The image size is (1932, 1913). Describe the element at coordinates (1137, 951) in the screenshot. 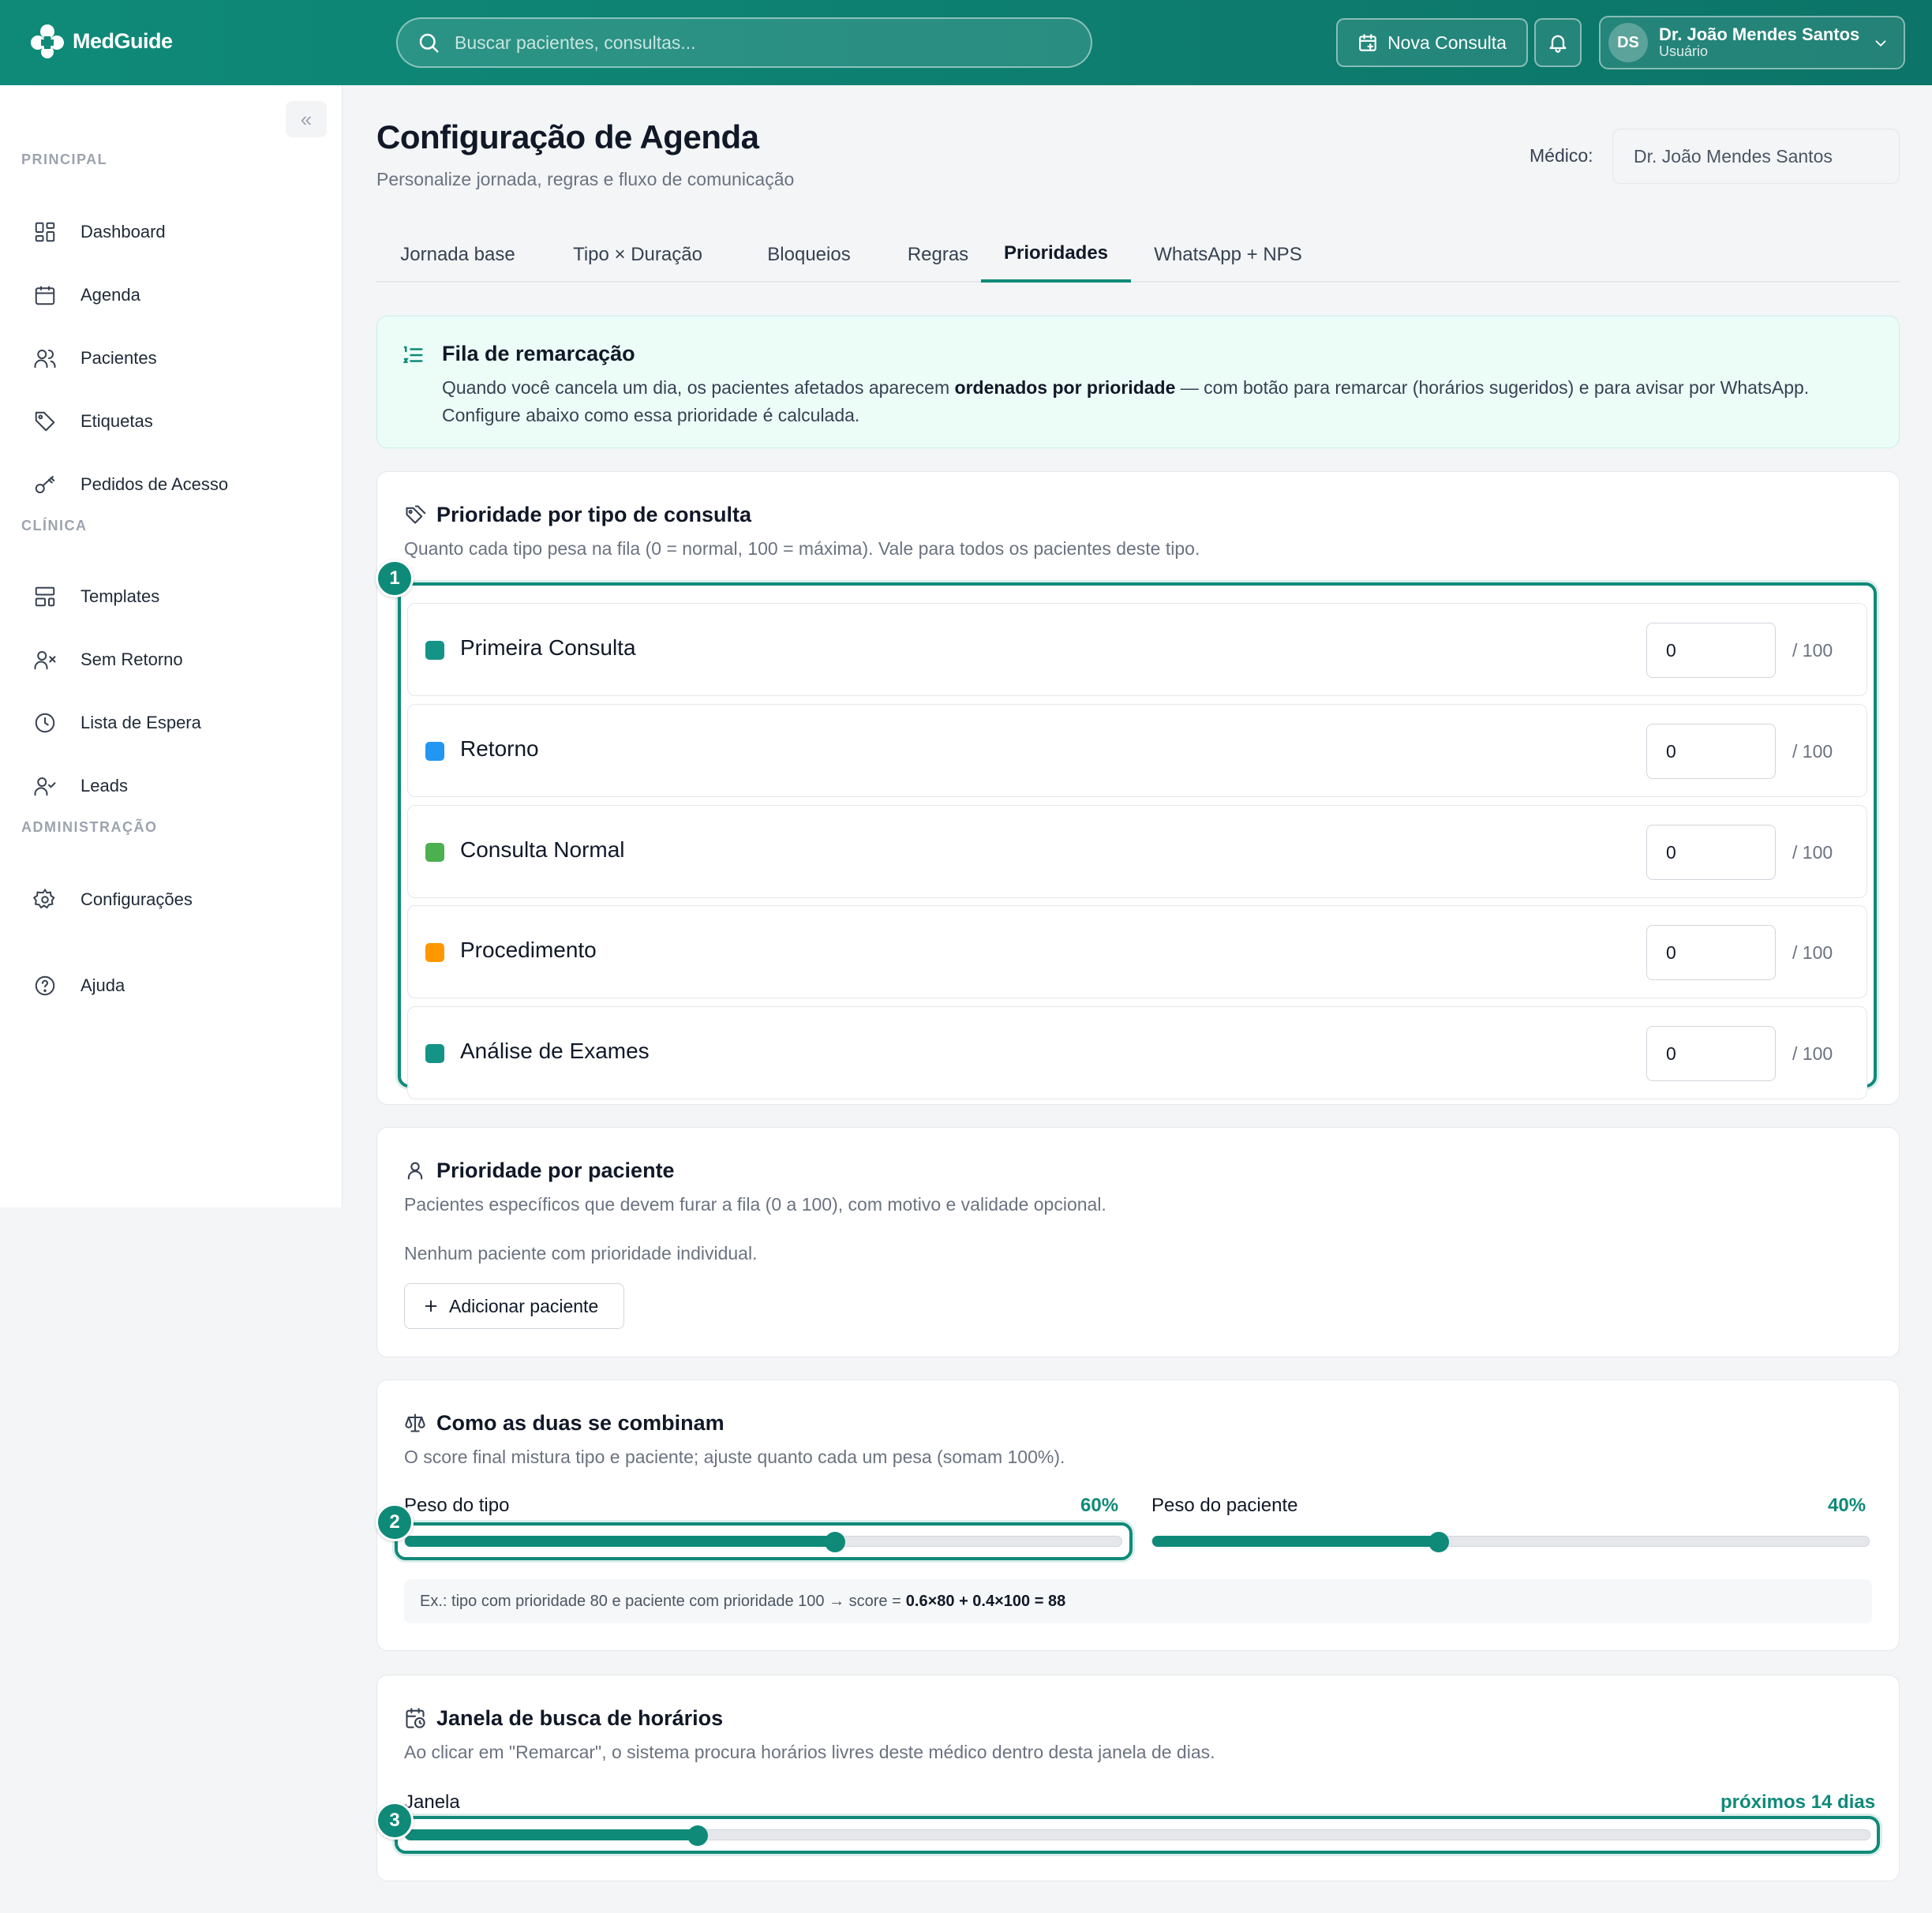

I see `list-item: Procedimento / 100` at that location.